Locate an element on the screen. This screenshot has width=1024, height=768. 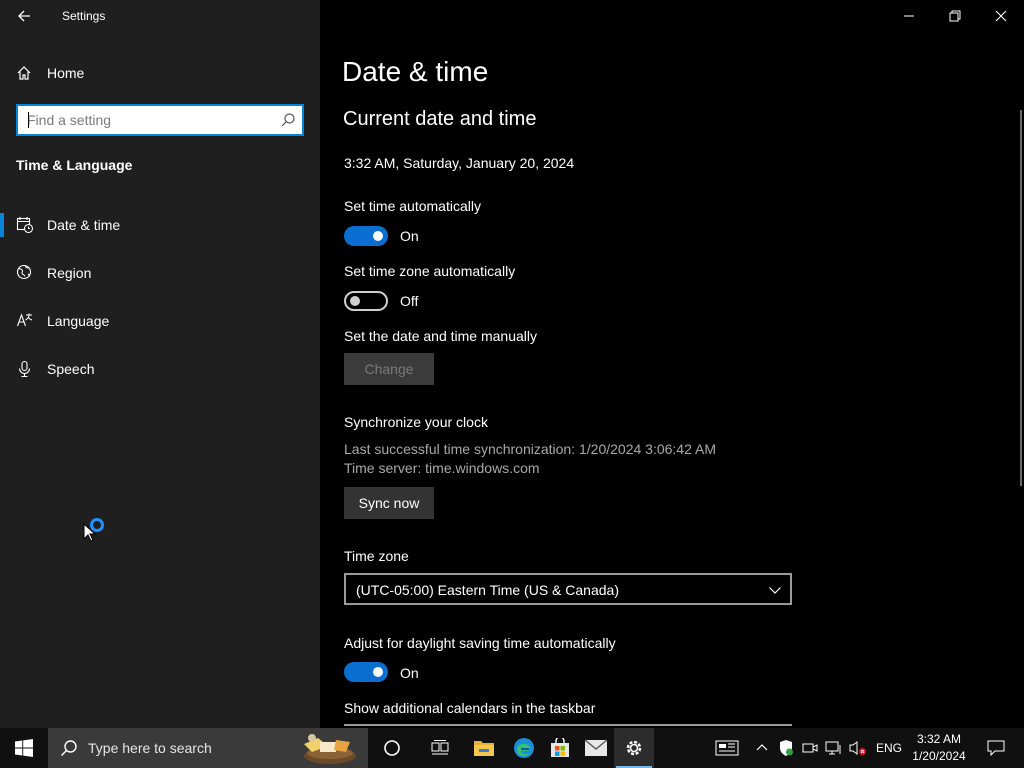
set-time-zone-automatically-toggle is located at coordinates (366, 301).